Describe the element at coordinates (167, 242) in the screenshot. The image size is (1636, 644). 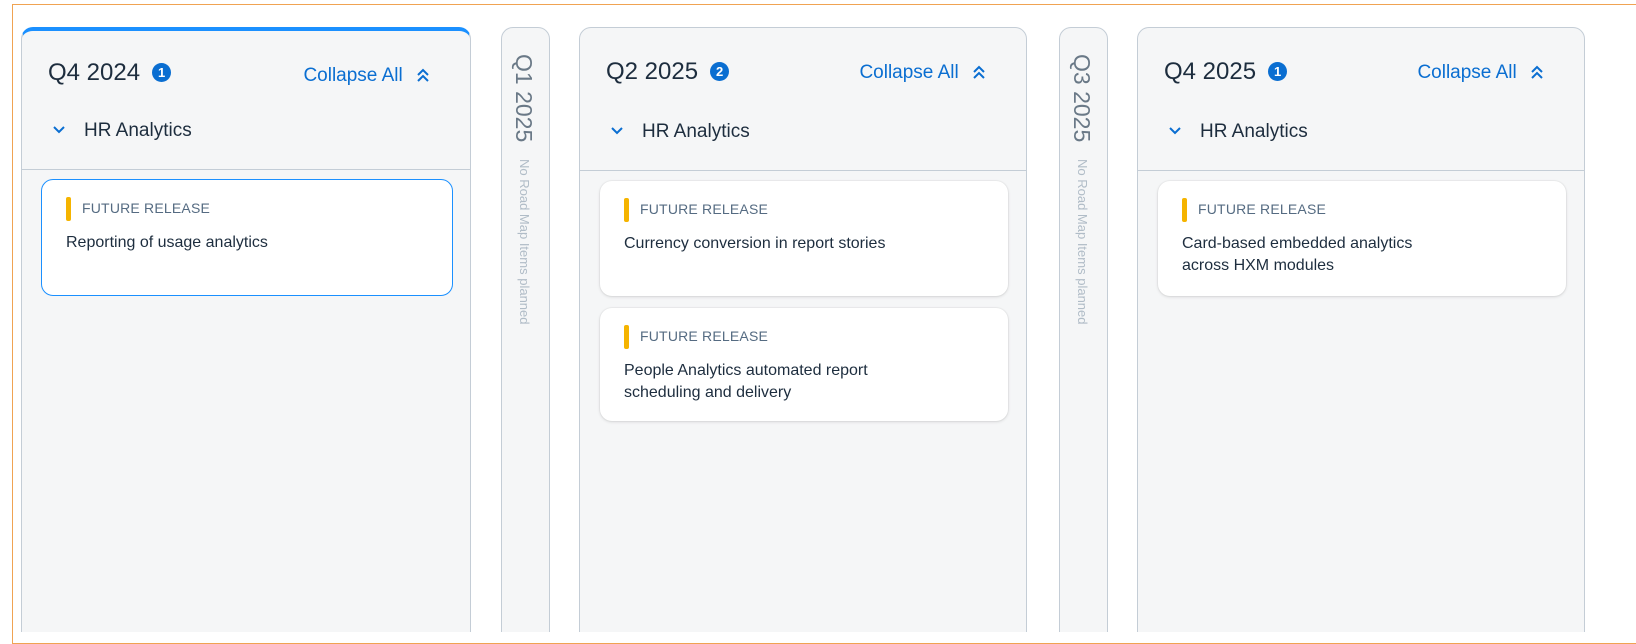
I see `card-title: Reporting of usage analytics` at that location.